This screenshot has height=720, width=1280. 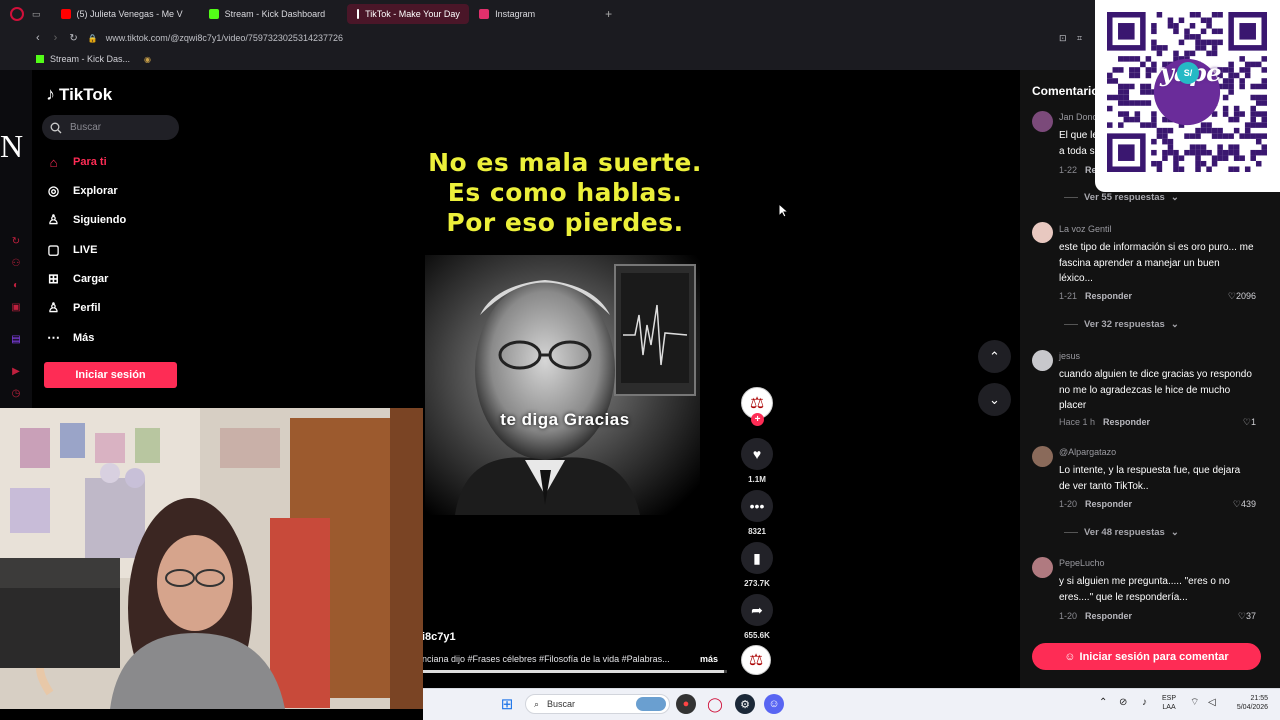 What do you see at coordinates (53, 162) in the screenshot?
I see `home-icon: ⌂` at bounding box center [53, 162].